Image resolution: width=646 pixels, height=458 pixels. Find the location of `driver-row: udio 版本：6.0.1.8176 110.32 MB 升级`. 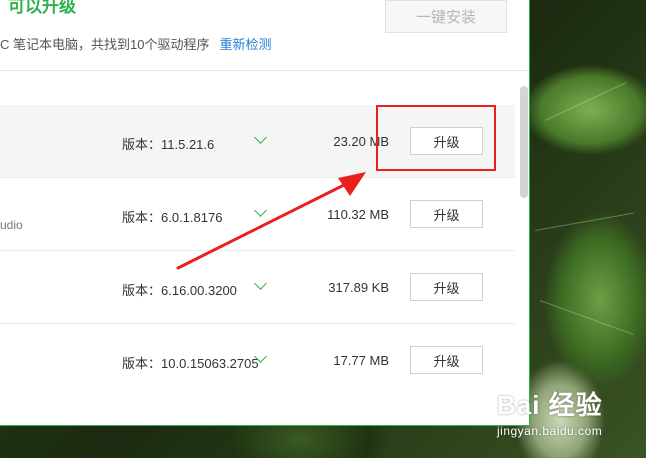

driver-row: udio 版本：6.0.1.8176 110.32 MB 升级 is located at coordinates (257, 214).